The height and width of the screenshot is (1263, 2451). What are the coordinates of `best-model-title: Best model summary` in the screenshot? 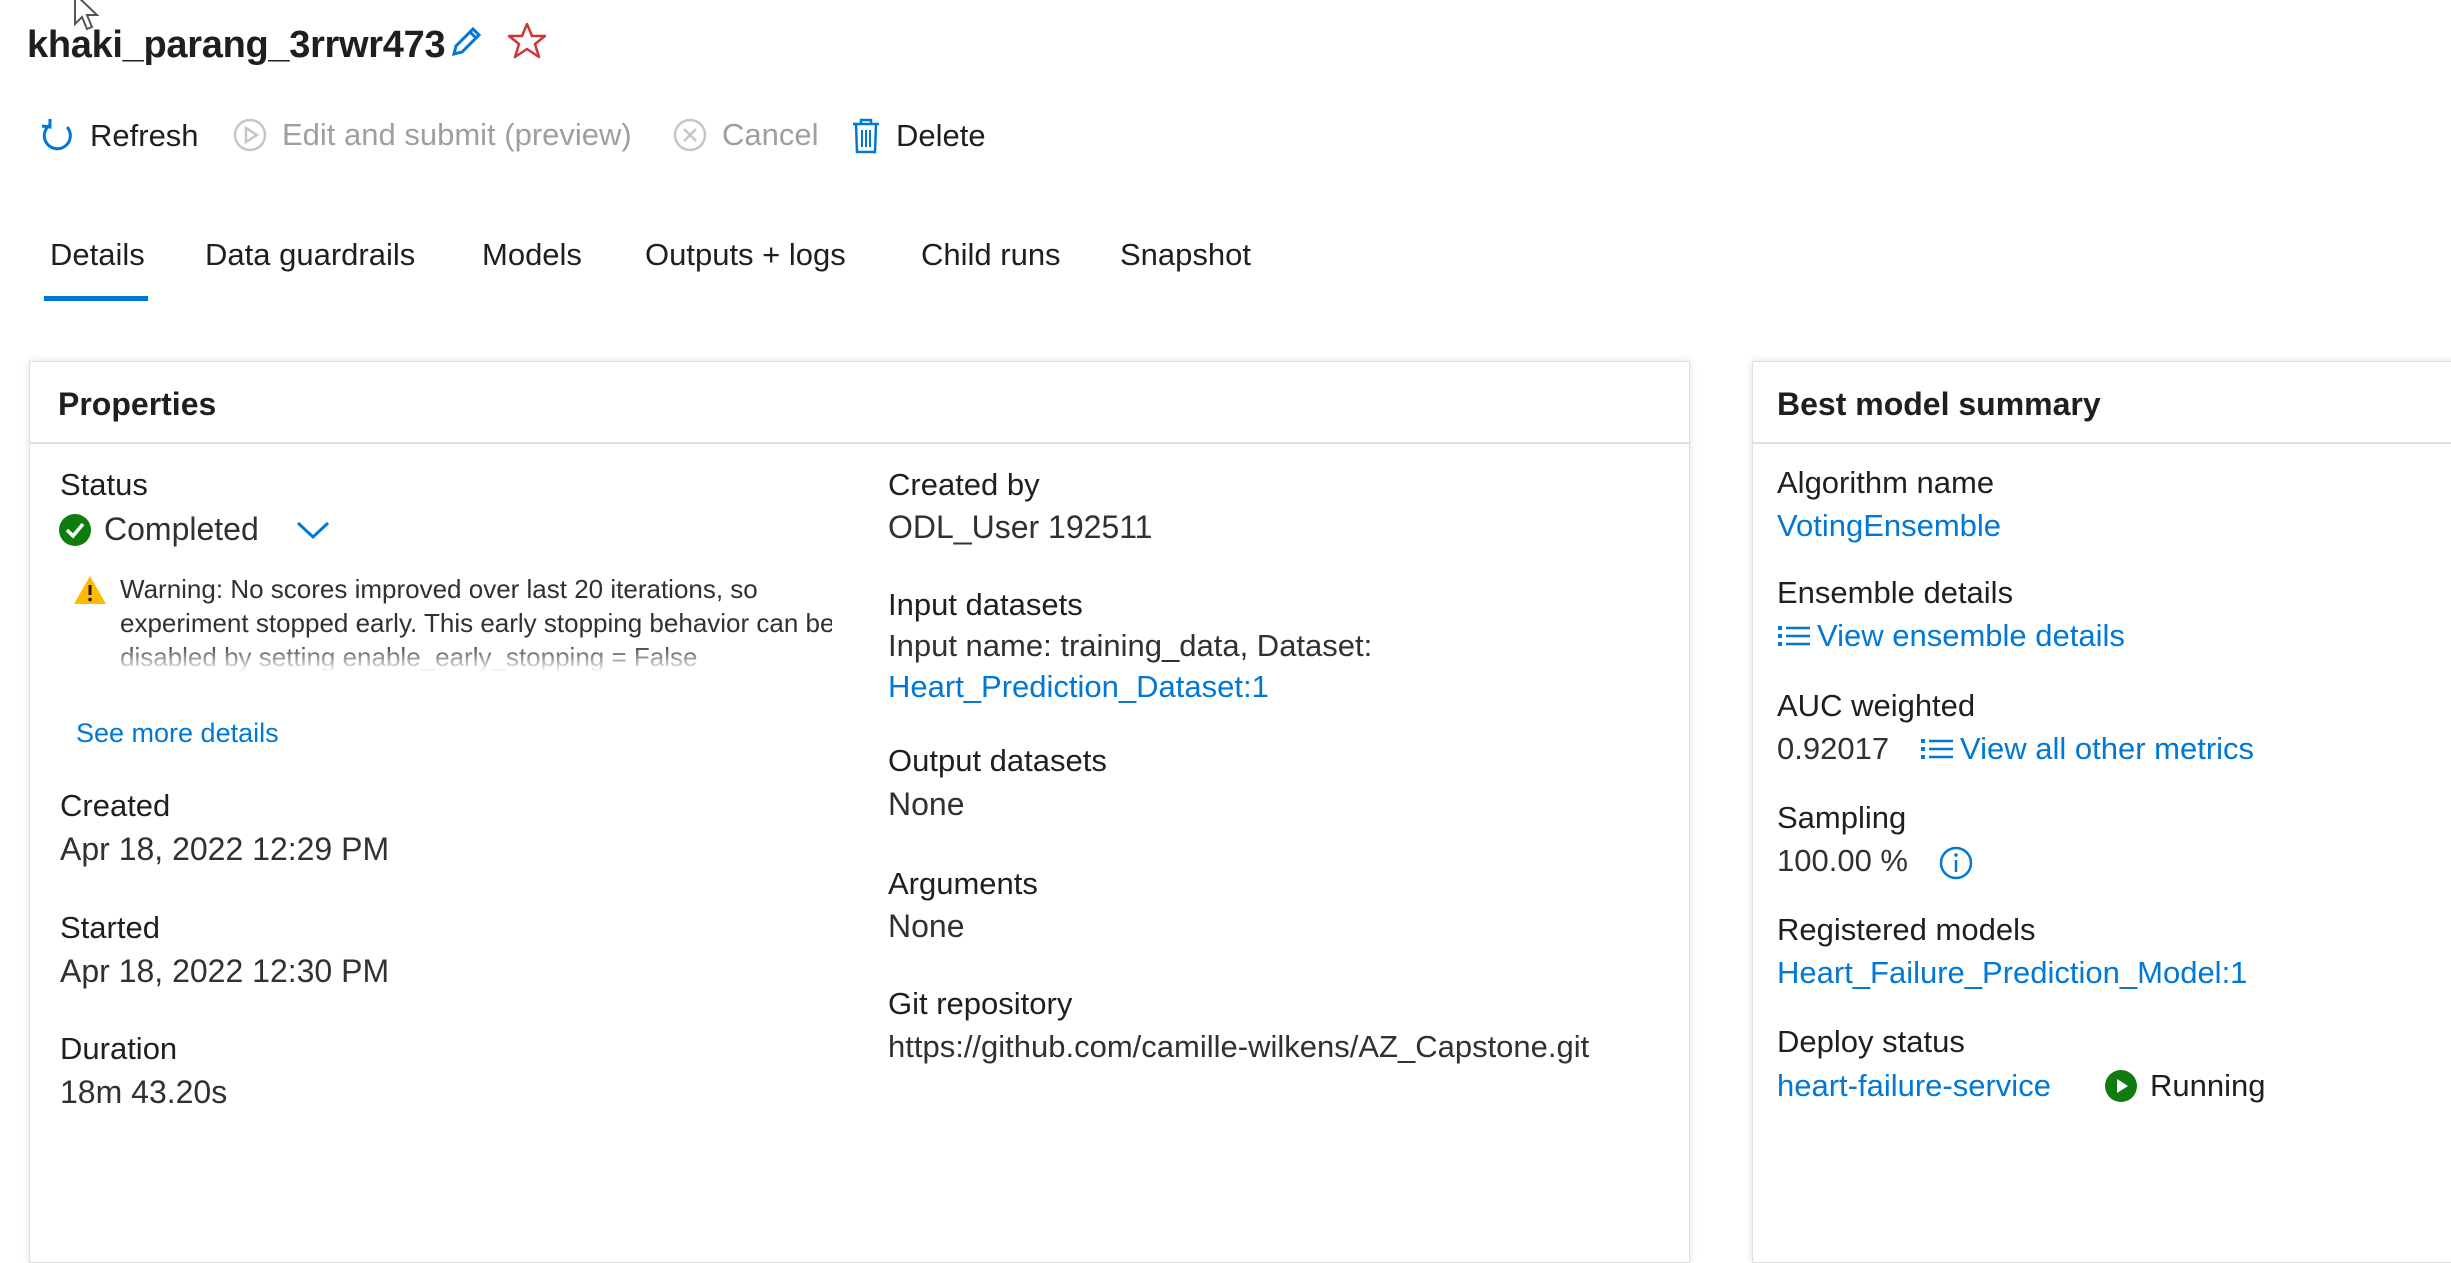 It's located at (1939, 404).